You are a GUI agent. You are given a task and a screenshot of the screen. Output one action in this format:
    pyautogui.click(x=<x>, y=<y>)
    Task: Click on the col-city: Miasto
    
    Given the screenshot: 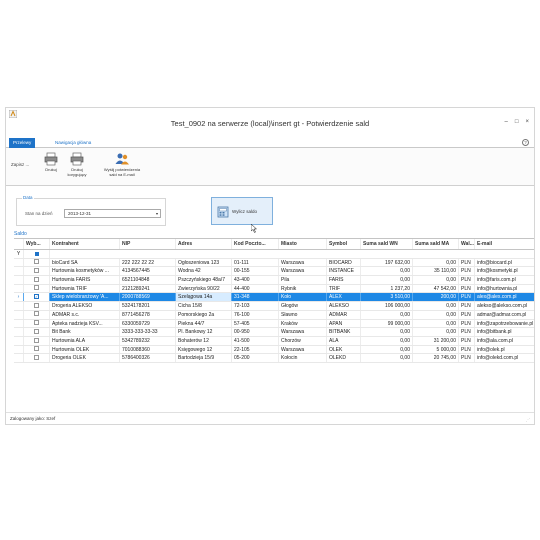 What is the action you would take?
    pyautogui.click(x=303, y=244)
    